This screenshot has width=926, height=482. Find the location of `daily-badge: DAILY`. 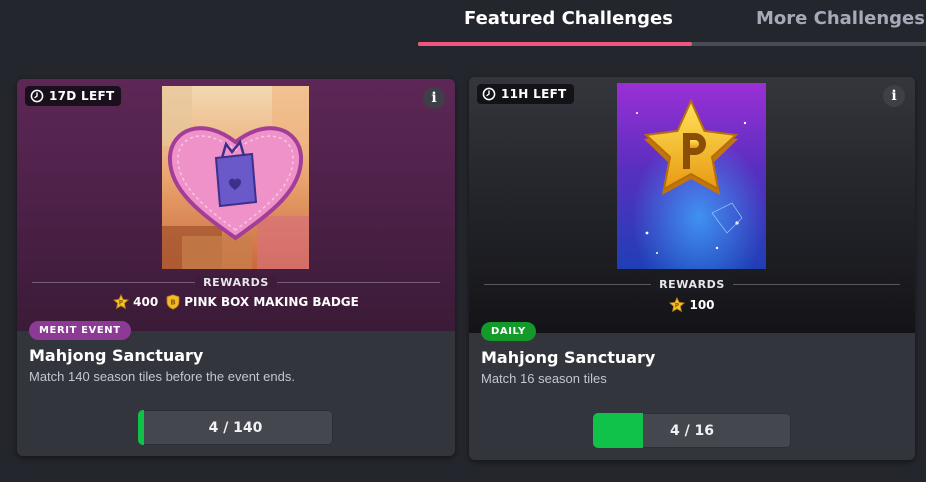

daily-badge: DAILY is located at coordinates (508, 331).